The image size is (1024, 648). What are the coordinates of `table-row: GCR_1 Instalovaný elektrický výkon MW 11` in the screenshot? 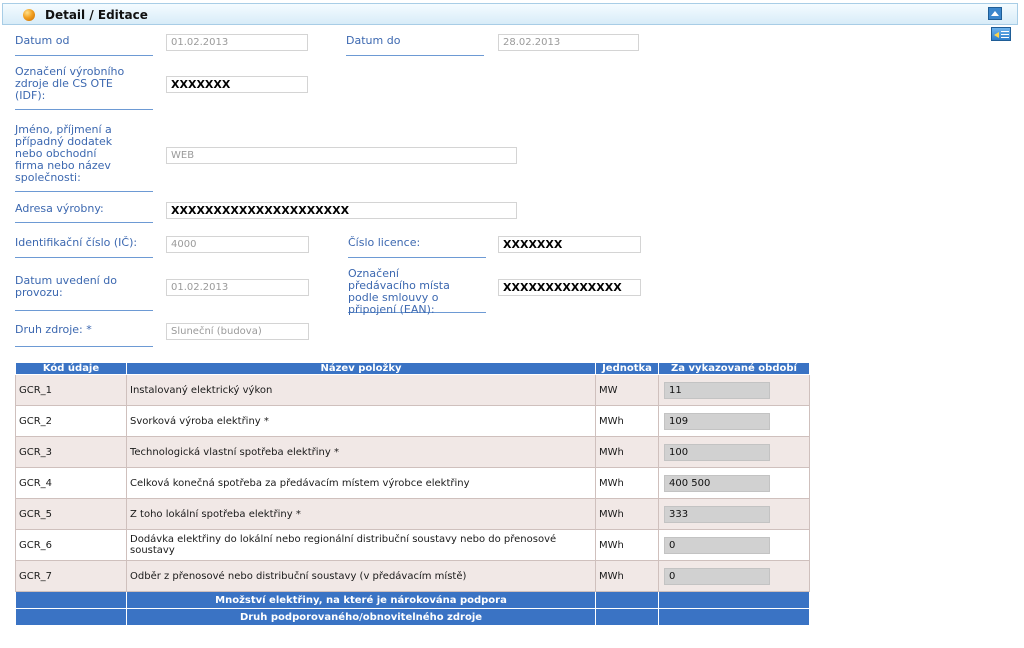 It's located at (412, 390).